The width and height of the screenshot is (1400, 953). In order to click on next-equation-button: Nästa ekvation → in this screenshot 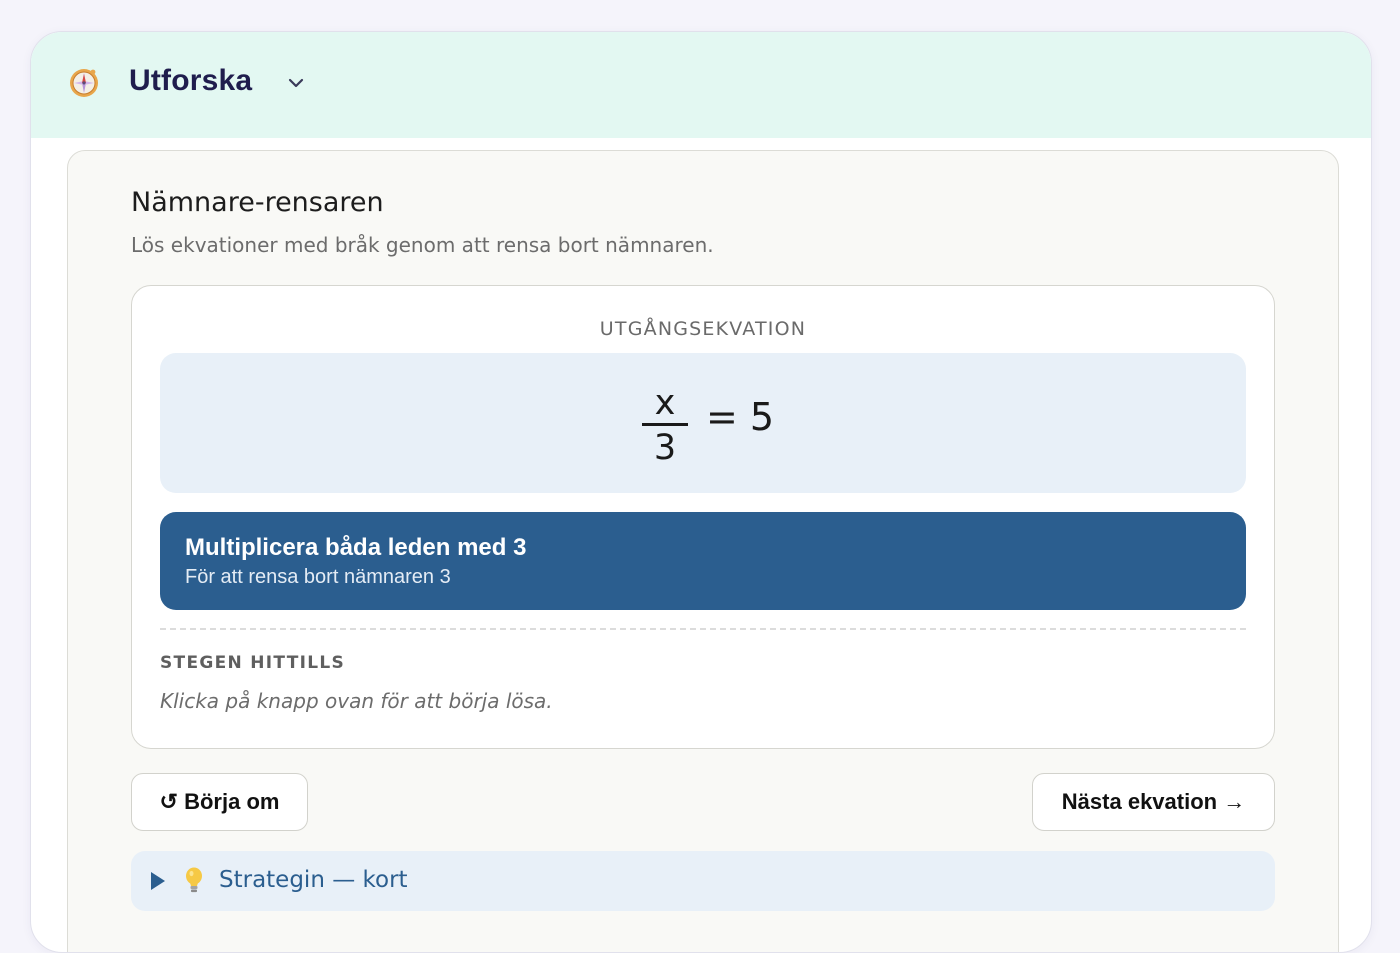, I will do `click(1153, 802)`.